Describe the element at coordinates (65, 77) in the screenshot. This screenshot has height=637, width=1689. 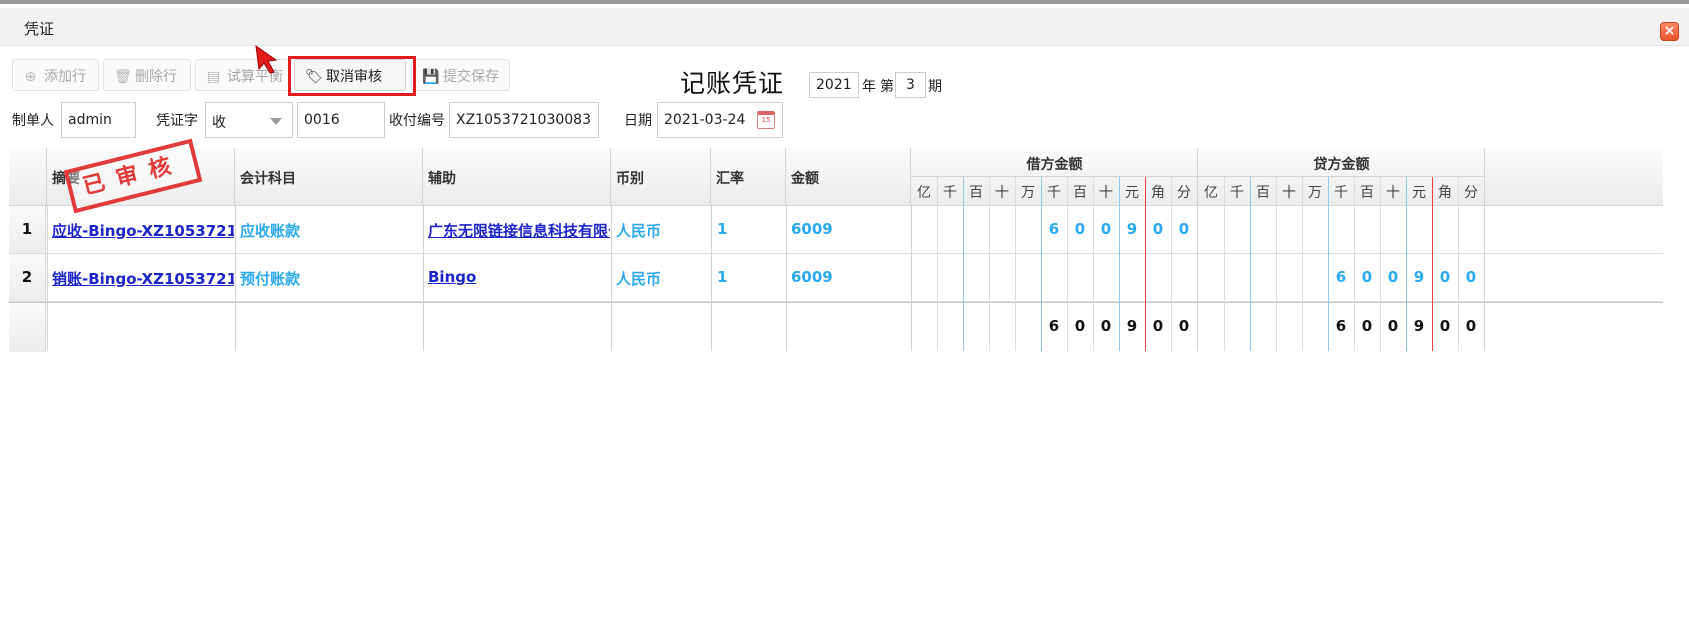
I see `add-row-label: 添加行` at that location.